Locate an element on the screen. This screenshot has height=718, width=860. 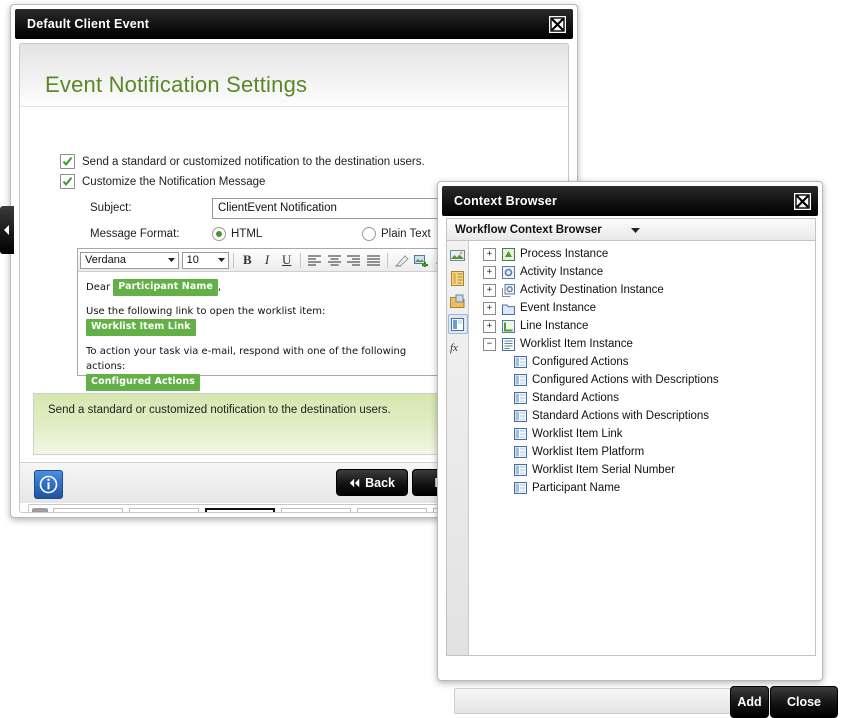
italic-icon: I is located at coordinates (267, 260).